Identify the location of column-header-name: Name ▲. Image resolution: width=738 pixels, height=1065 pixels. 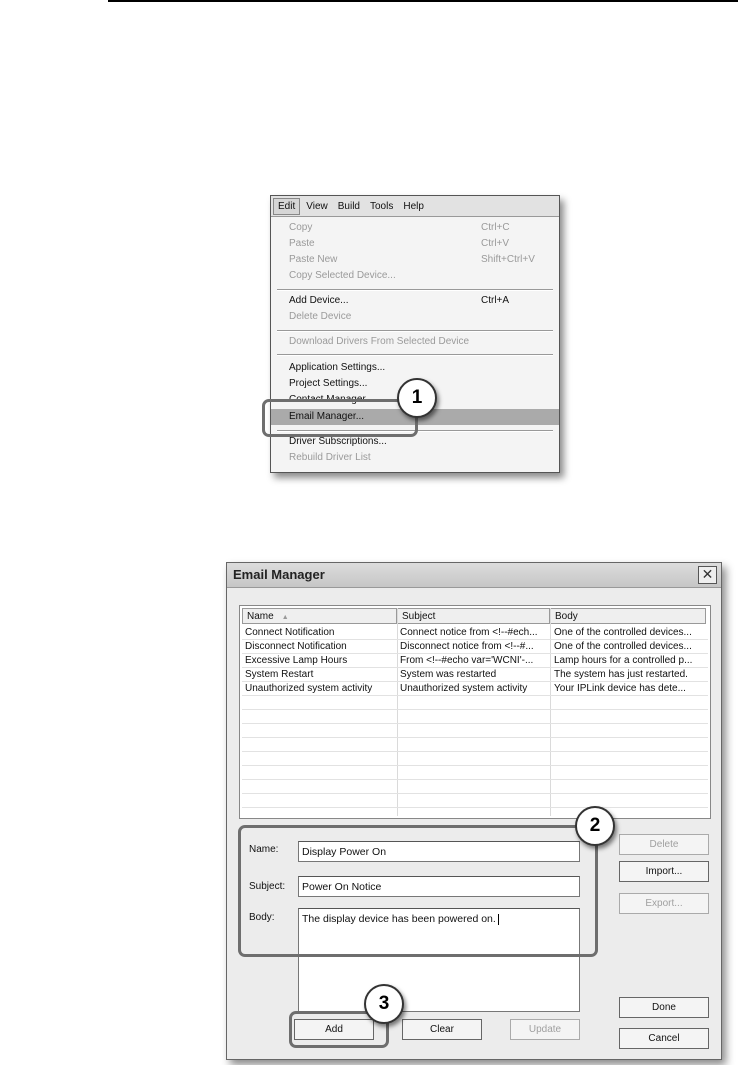
(319, 616).